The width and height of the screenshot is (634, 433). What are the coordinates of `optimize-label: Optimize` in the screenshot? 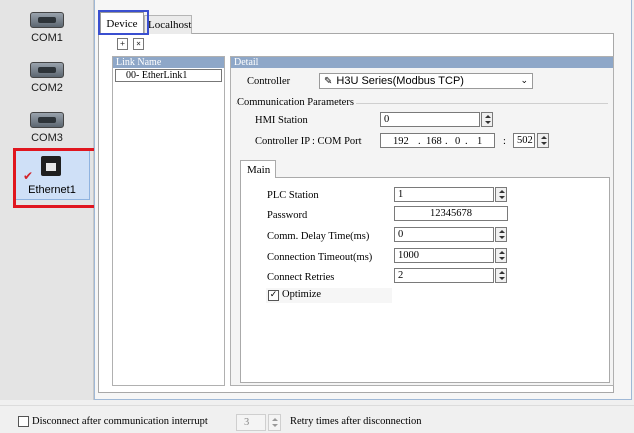 It's located at (302, 294).